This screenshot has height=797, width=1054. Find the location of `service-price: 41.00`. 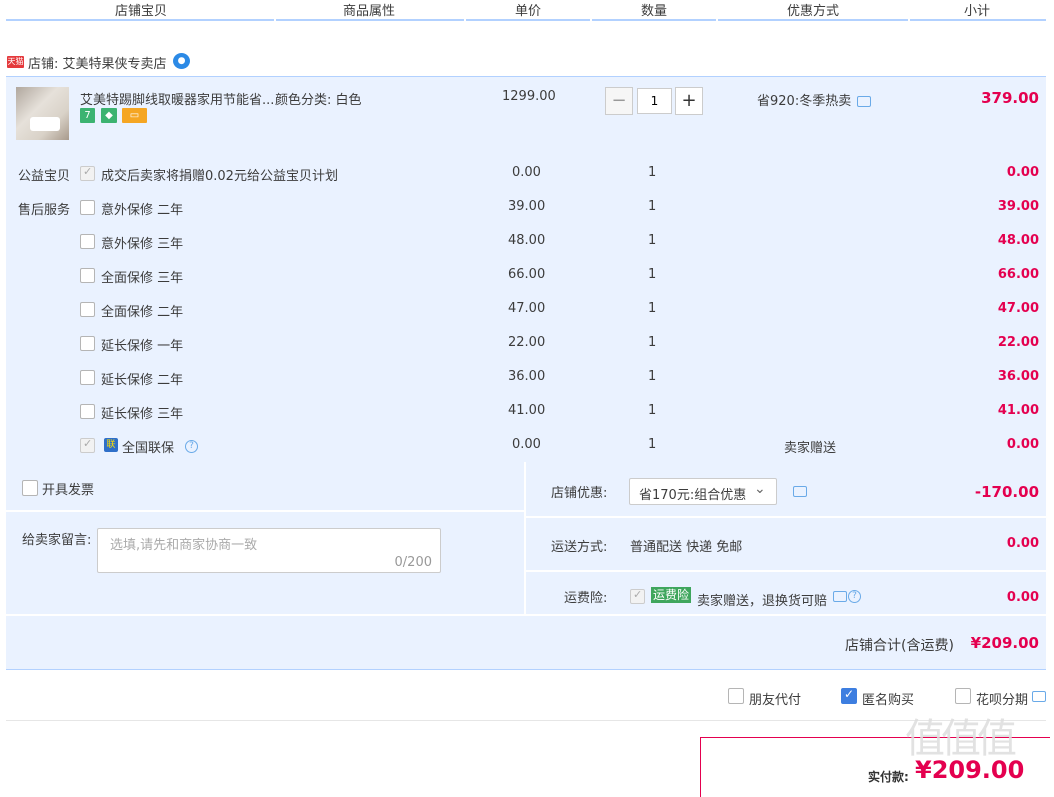

service-price: 41.00 is located at coordinates (527, 410).